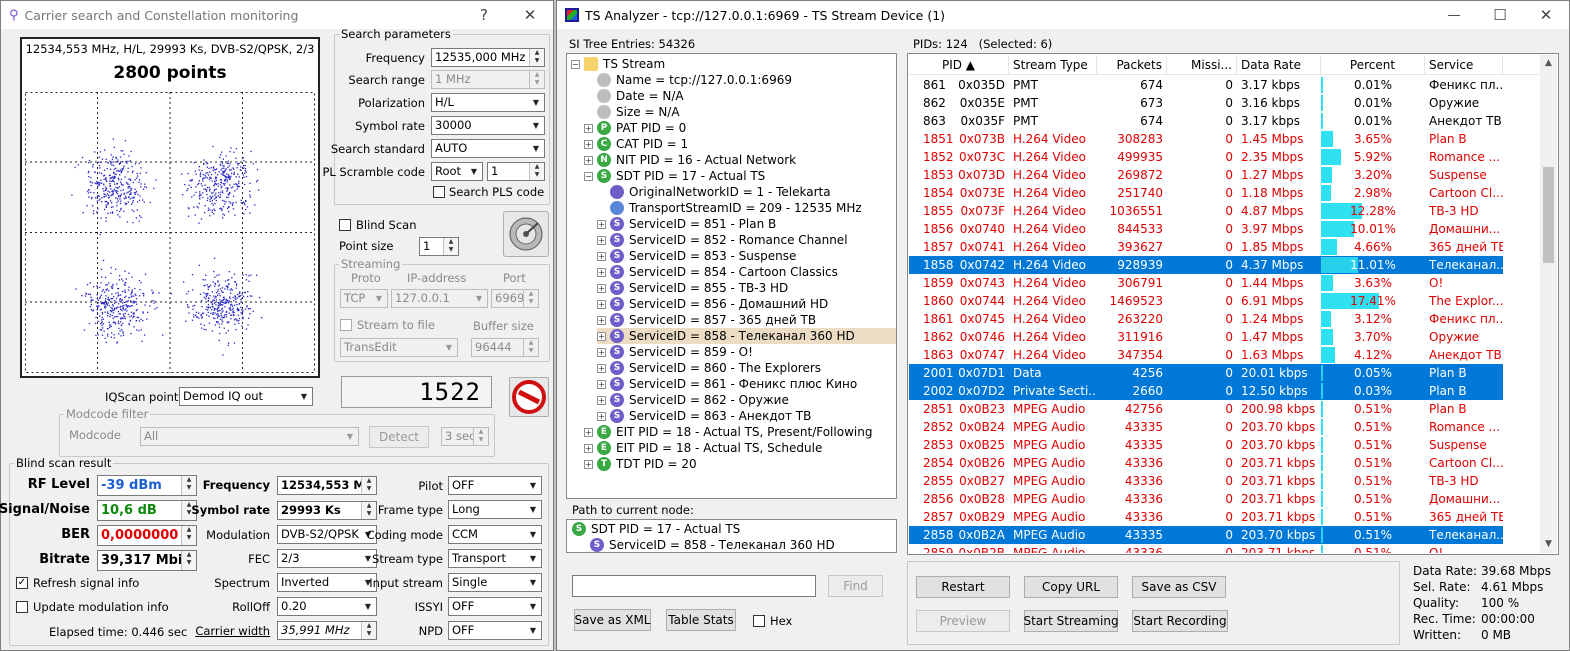  Describe the element at coordinates (1548, 544) in the screenshot. I see `scroll-down-arrow: ▼` at that location.